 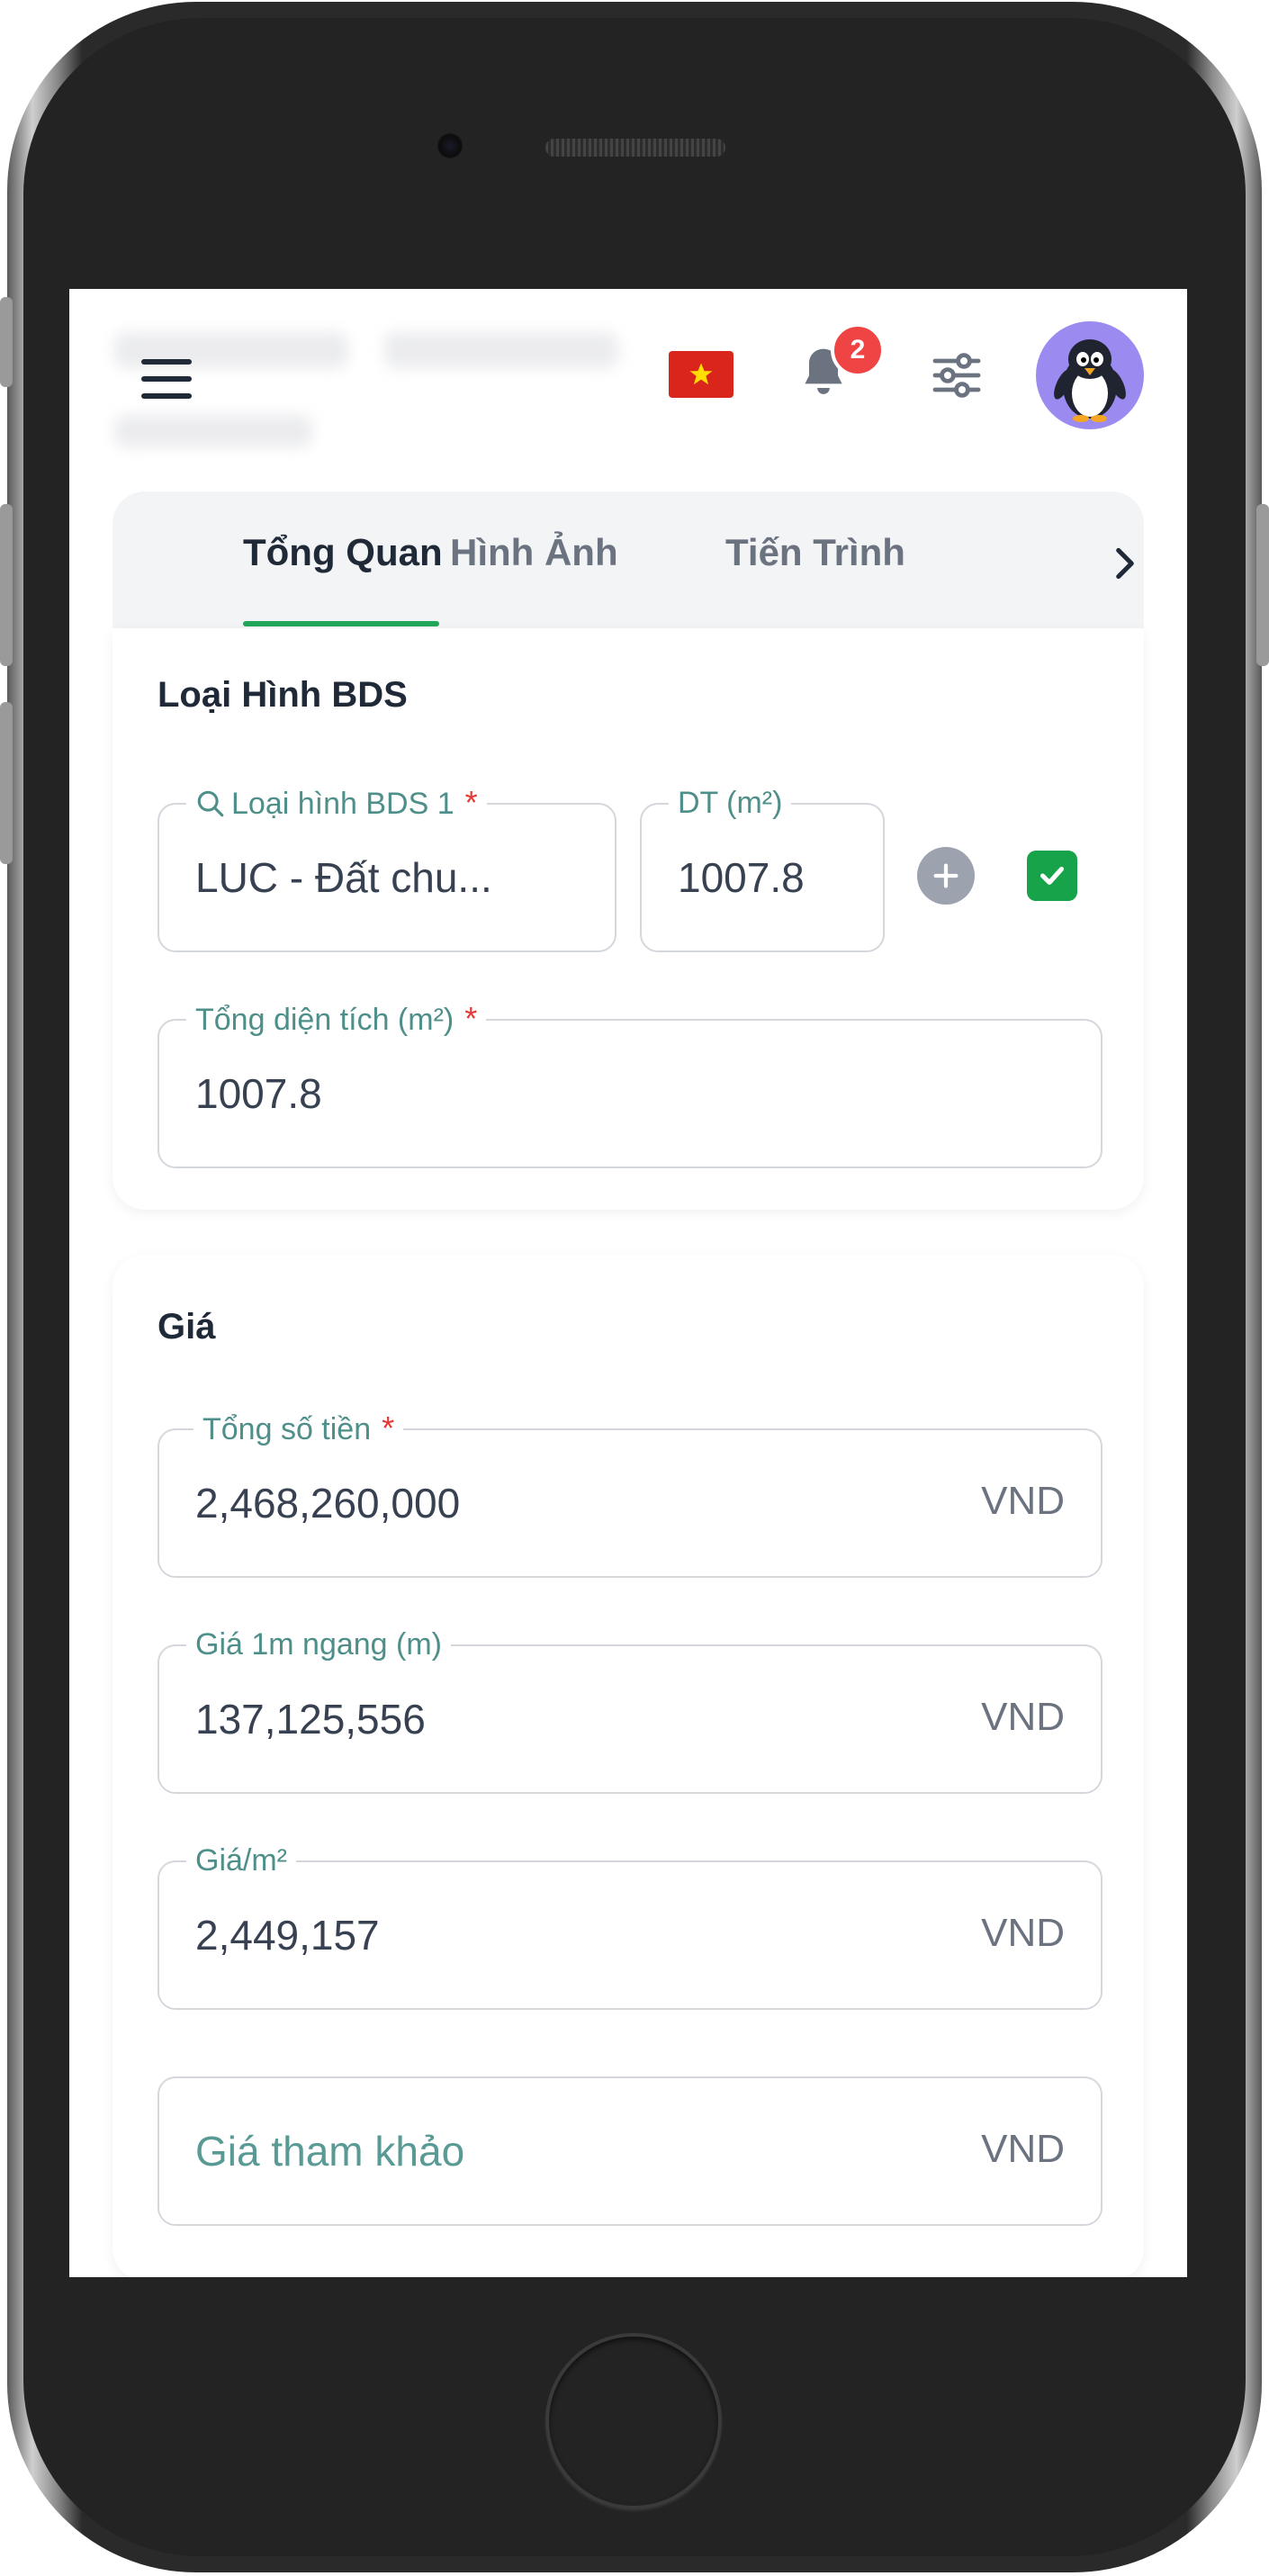 What do you see at coordinates (210, 803) in the screenshot?
I see `search-icon` at bounding box center [210, 803].